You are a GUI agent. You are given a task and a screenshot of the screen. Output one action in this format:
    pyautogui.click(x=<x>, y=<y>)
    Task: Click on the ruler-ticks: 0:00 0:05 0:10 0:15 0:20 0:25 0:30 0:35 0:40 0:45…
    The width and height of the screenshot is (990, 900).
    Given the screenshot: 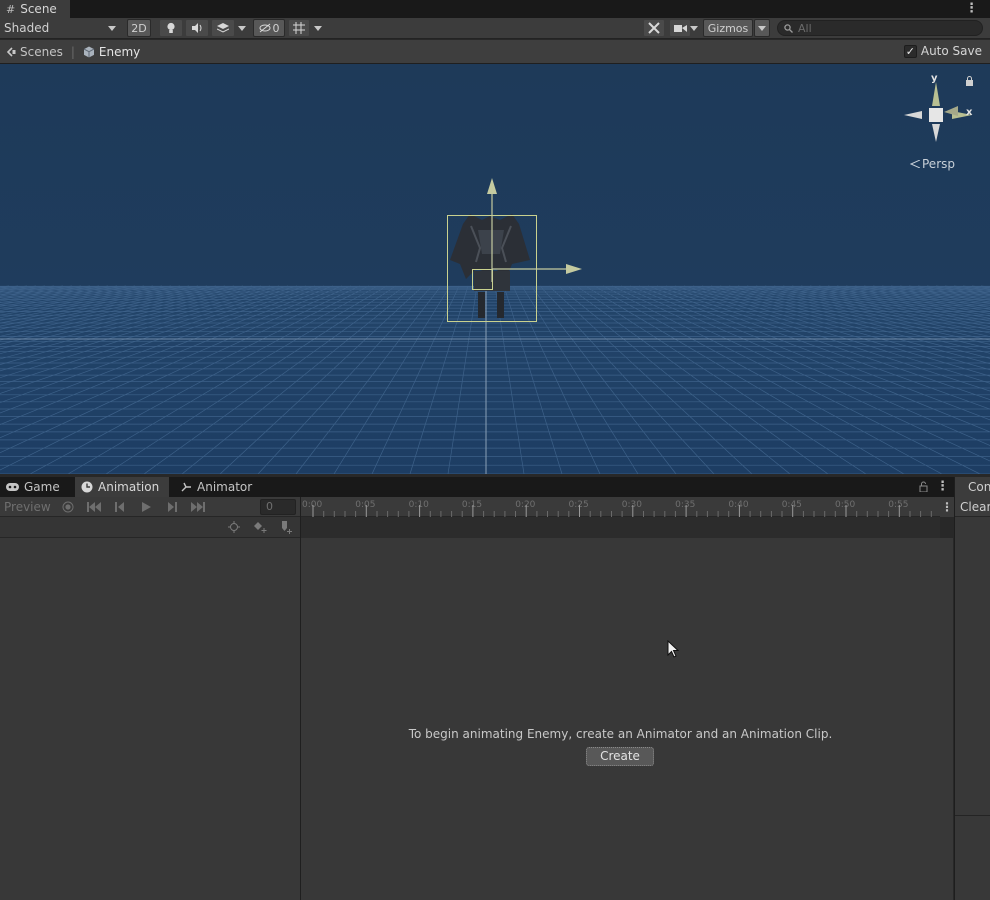 What is the action you would take?
    pyautogui.click(x=617, y=508)
    